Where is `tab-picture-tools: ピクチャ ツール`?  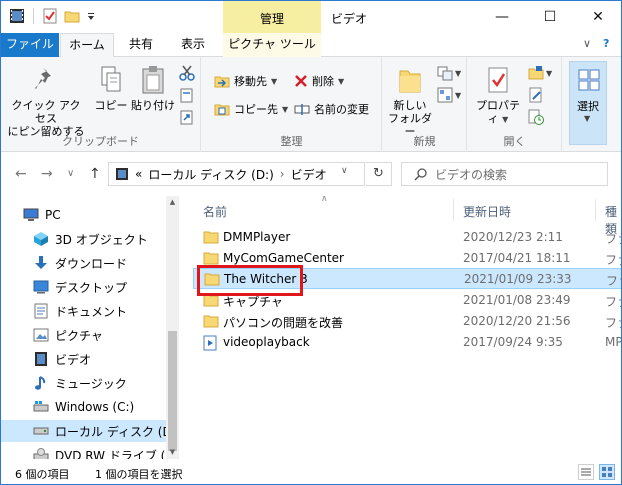 tab-picture-tools: ピクチャ ツール is located at coordinates (272, 45).